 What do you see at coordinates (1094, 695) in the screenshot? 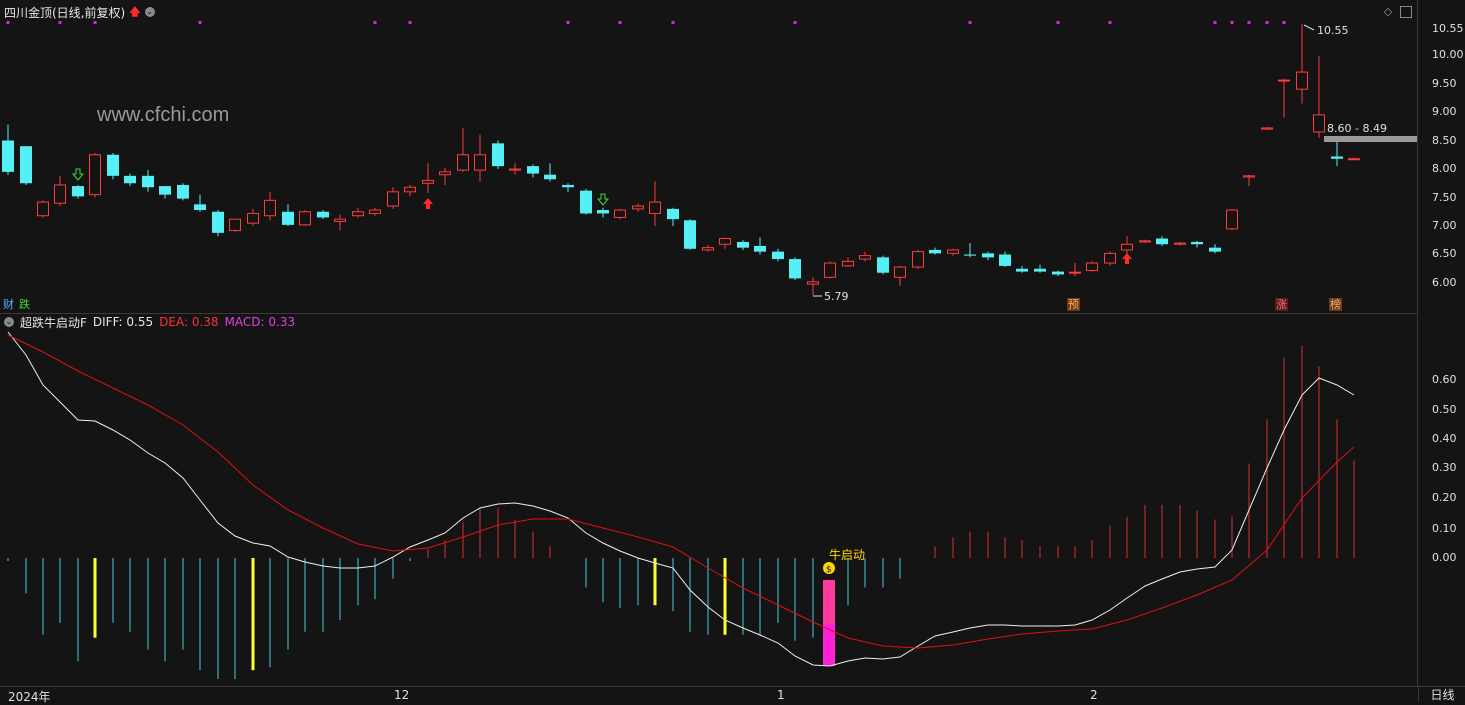
I see `x-label-feb: 2` at bounding box center [1094, 695].